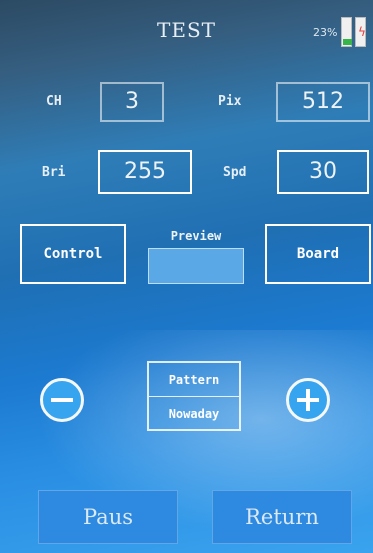 The image size is (373, 553). I want to click on control-button-label: Control, so click(73, 254).